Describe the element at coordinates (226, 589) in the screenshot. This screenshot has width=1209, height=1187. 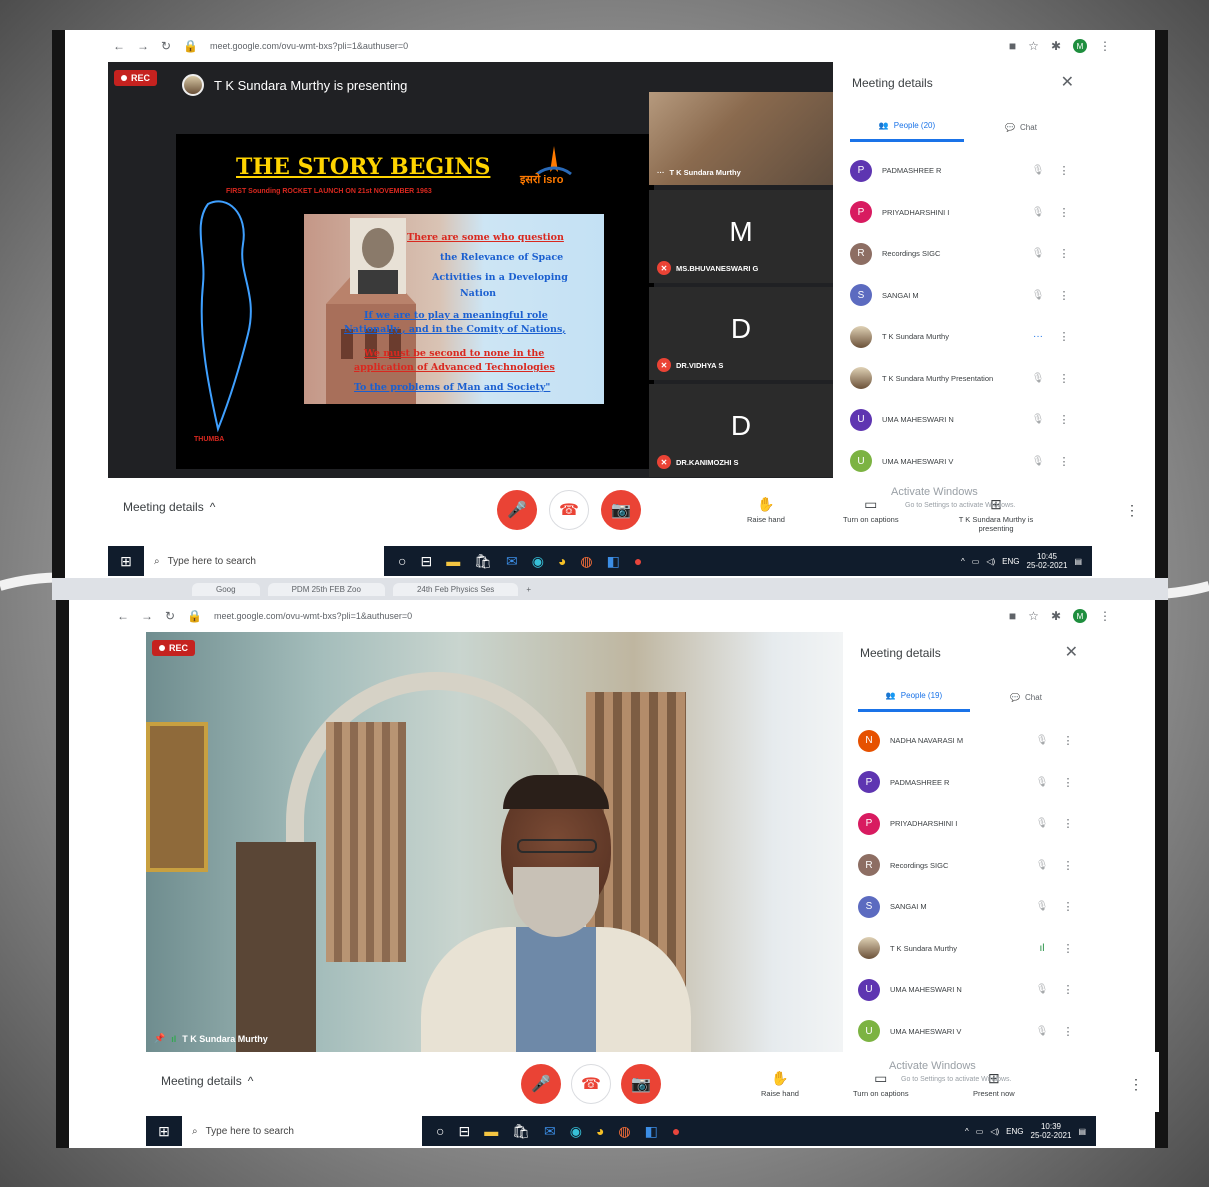
I see `browser-tab-1: Goog` at that location.